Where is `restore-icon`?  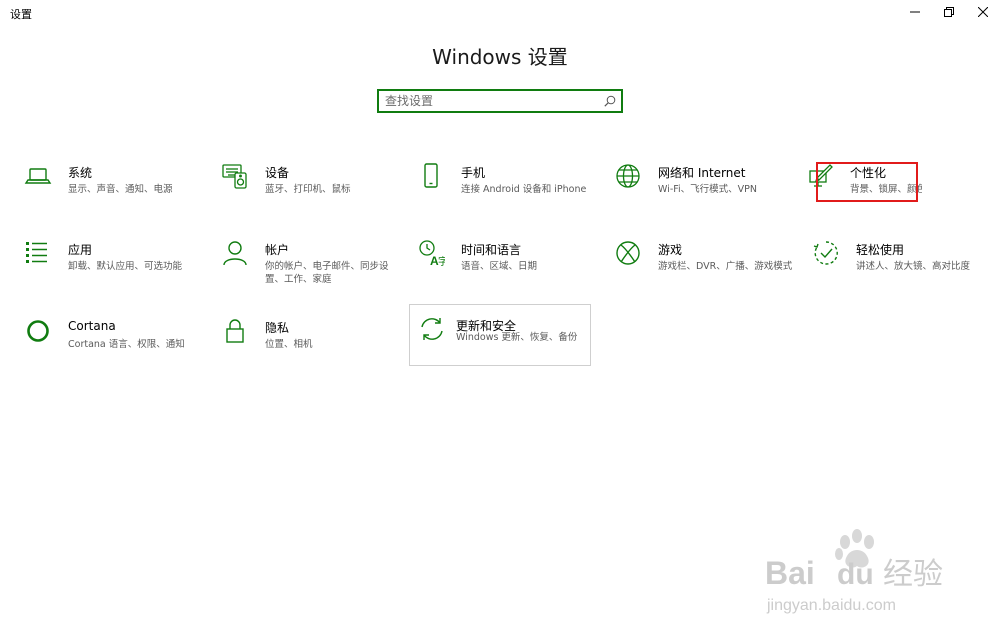 restore-icon is located at coordinates (949, 12).